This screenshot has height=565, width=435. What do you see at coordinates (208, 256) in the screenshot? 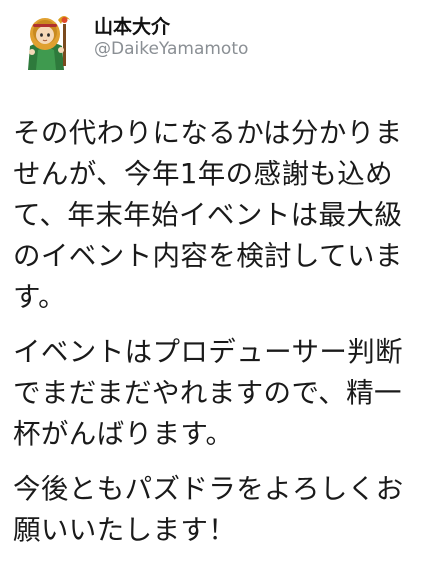
I see `text-line: のイベント内容を検討していま` at bounding box center [208, 256].